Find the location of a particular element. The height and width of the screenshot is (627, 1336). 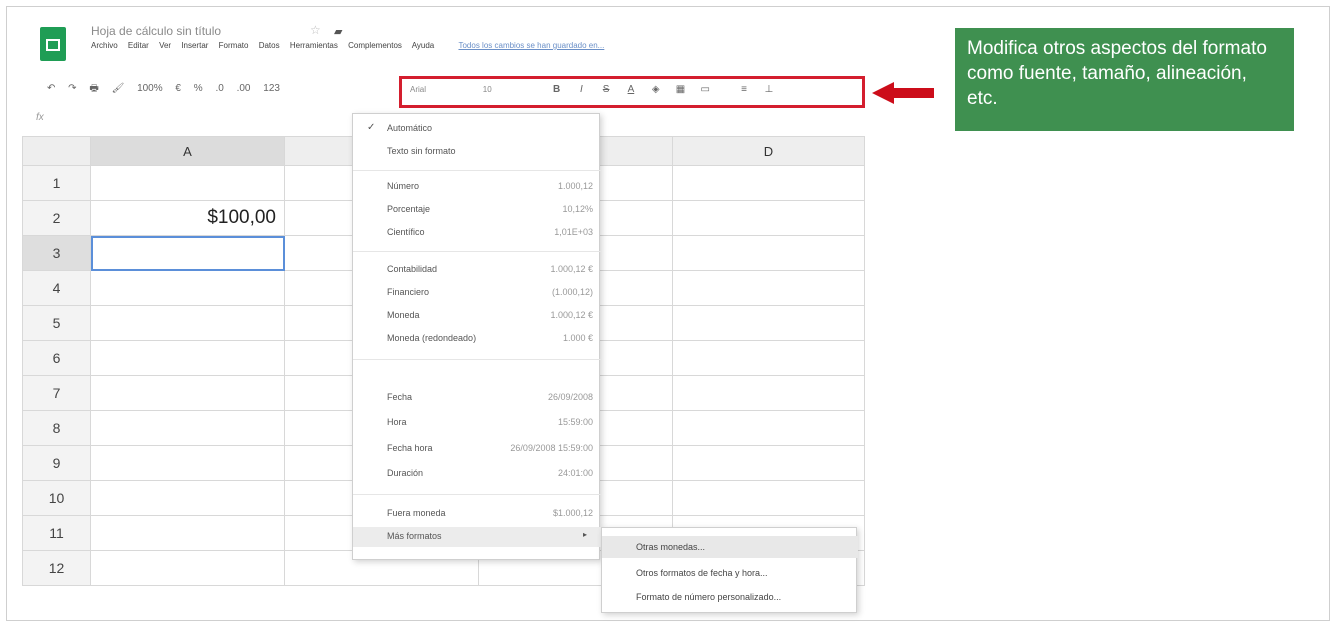

menu-item-hora: Hora 15:59:00 is located at coordinates (477, 423).